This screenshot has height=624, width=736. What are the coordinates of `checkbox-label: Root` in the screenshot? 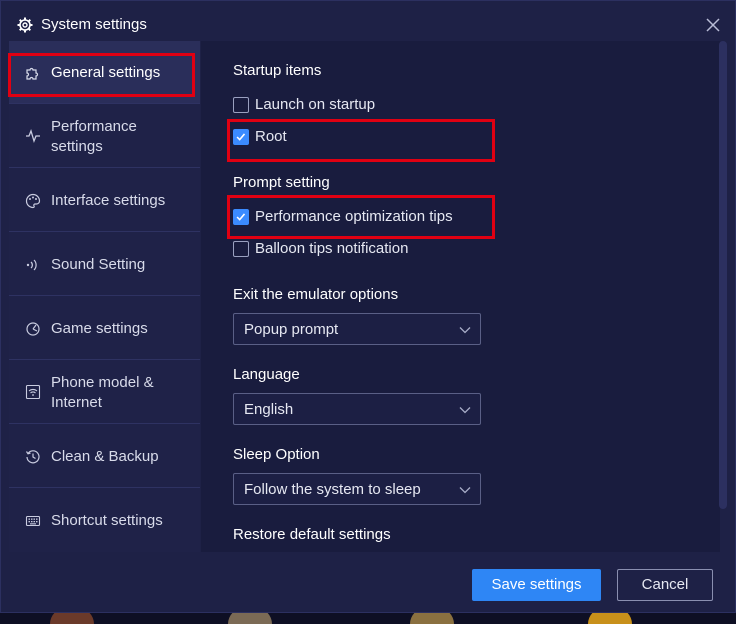 It's located at (271, 136).